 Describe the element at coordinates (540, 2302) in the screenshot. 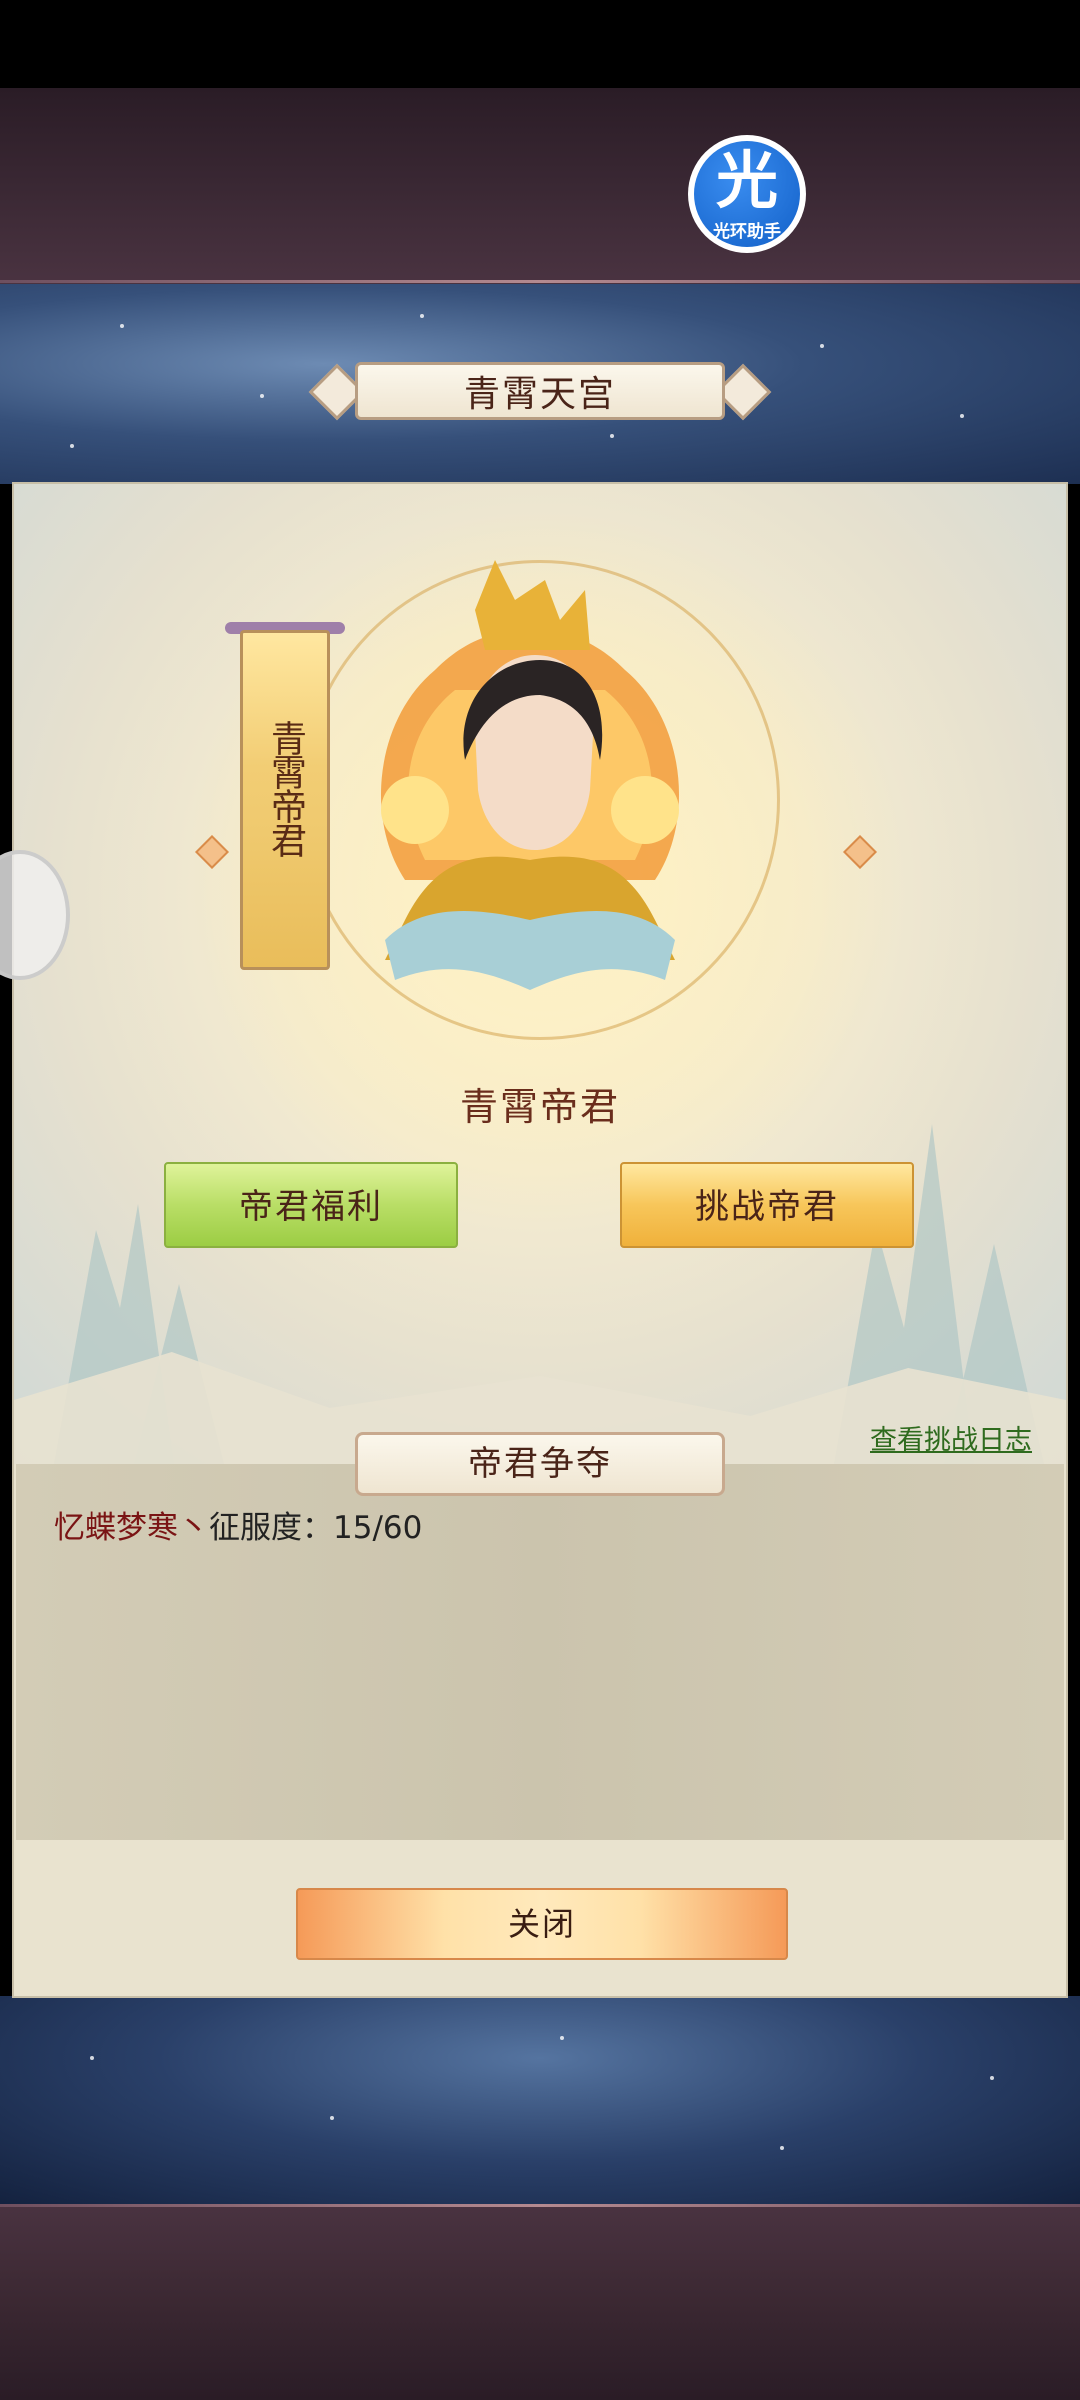

I see `bottom-frame` at that location.